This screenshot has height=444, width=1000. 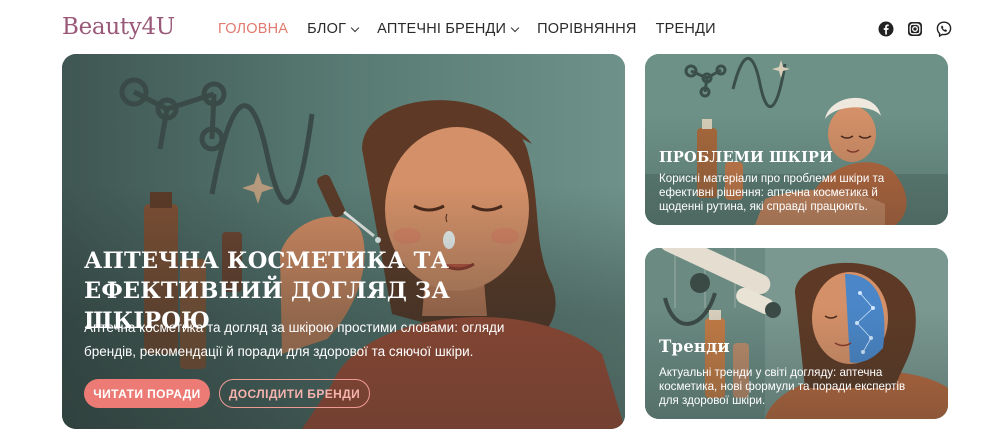 I want to click on facebook-icon, so click(x=886, y=29).